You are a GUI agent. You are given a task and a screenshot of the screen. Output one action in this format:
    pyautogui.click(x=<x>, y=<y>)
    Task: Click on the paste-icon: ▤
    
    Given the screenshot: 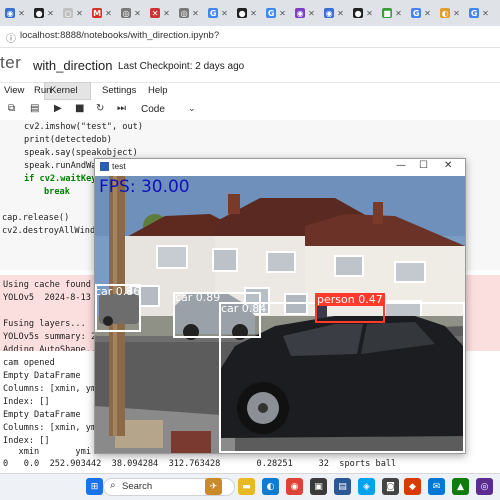 What is the action you would take?
    pyautogui.click(x=34, y=108)
    